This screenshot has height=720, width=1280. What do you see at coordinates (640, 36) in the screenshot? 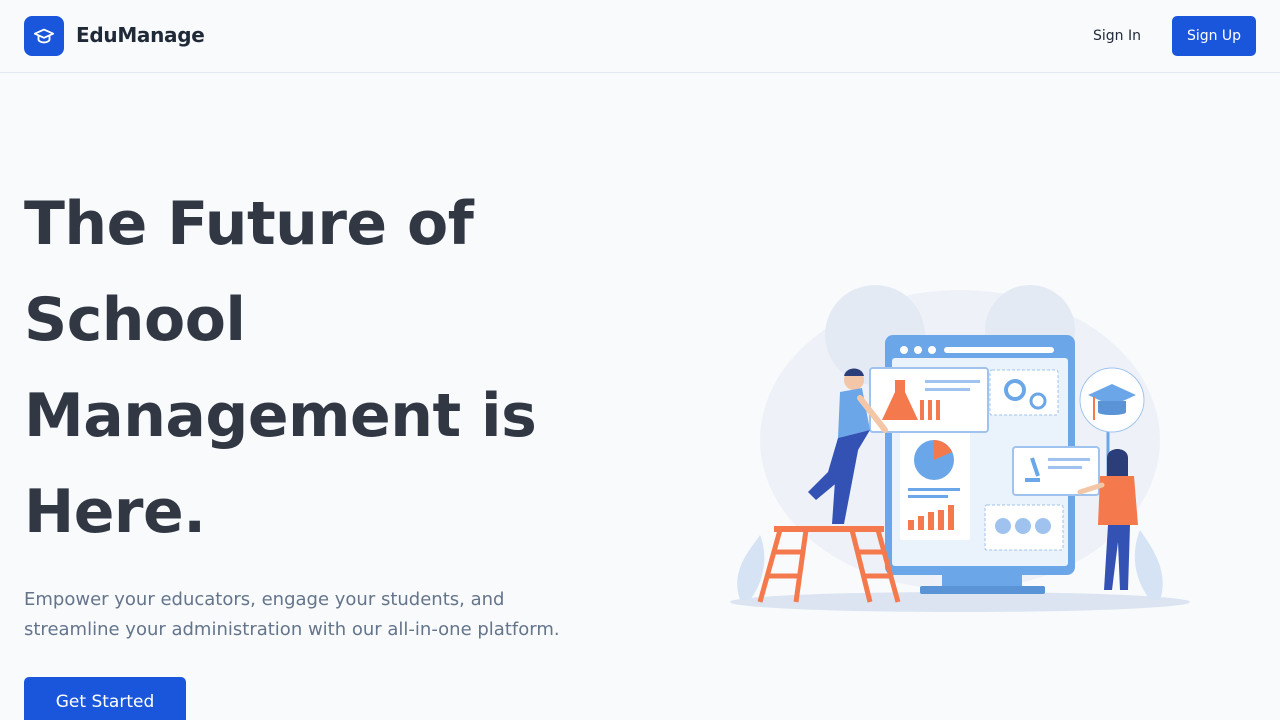
I see `top-nav: EduManage Sign In Sign Up` at bounding box center [640, 36].